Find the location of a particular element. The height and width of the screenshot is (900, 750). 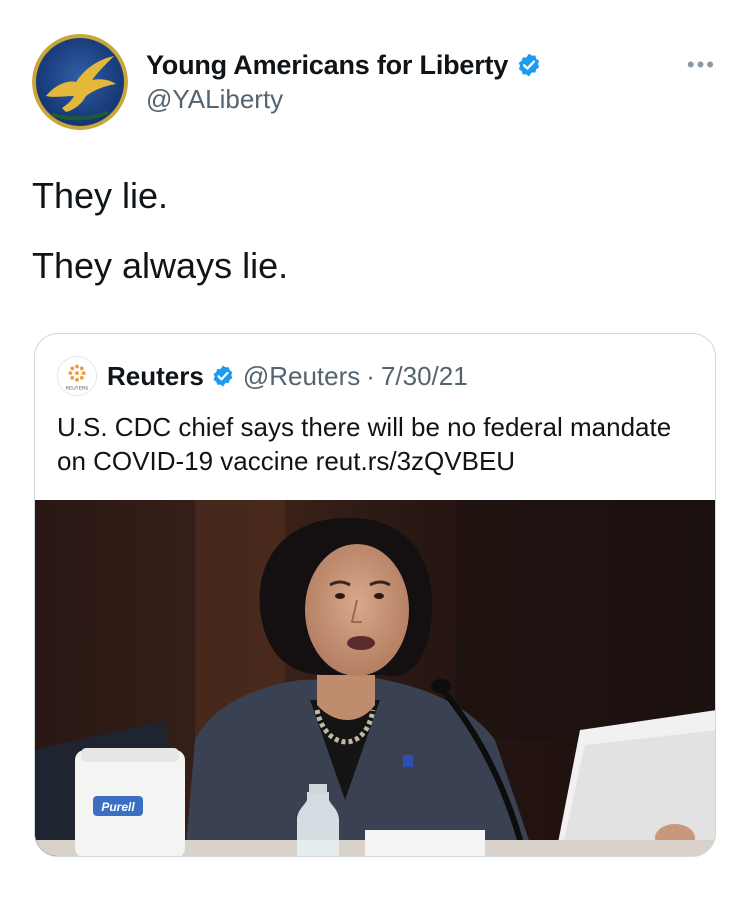

bottle-label: Purell is located at coordinates (118, 807).